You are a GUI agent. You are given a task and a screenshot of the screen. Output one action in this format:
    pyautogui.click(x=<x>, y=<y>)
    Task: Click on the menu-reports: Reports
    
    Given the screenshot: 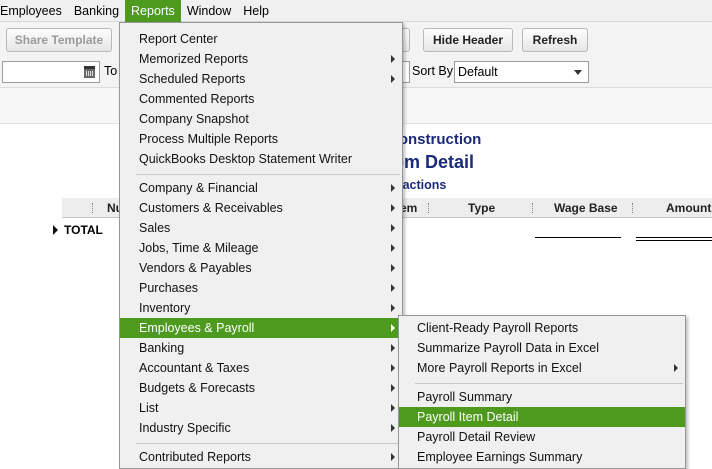 What is the action you would take?
    pyautogui.click(x=153, y=11)
    